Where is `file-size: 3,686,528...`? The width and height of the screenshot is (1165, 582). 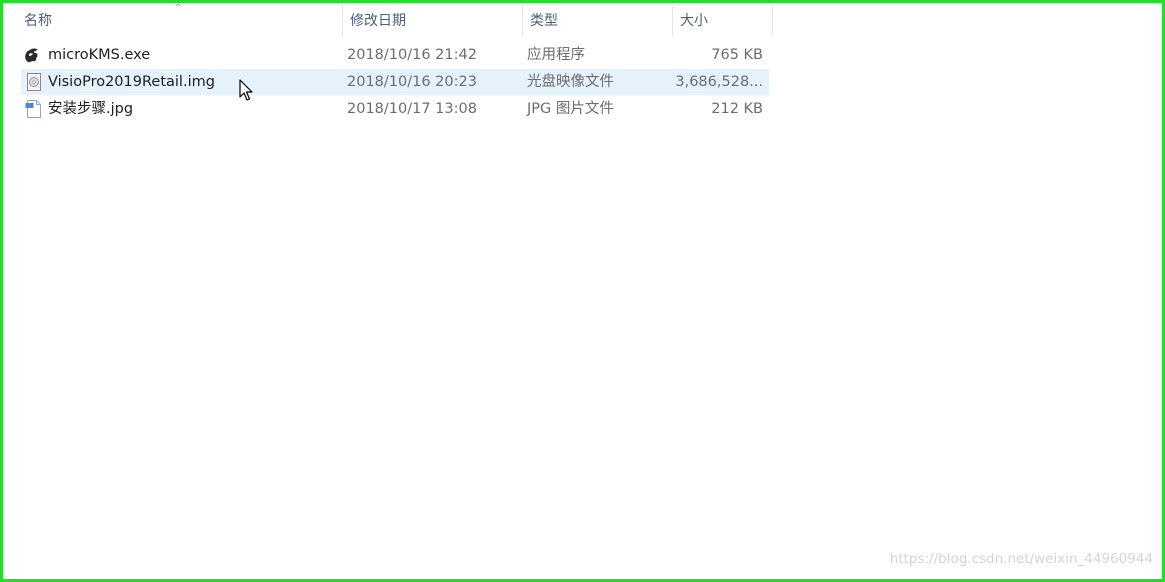
file-size: 3,686,528... is located at coordinates (719, 82).